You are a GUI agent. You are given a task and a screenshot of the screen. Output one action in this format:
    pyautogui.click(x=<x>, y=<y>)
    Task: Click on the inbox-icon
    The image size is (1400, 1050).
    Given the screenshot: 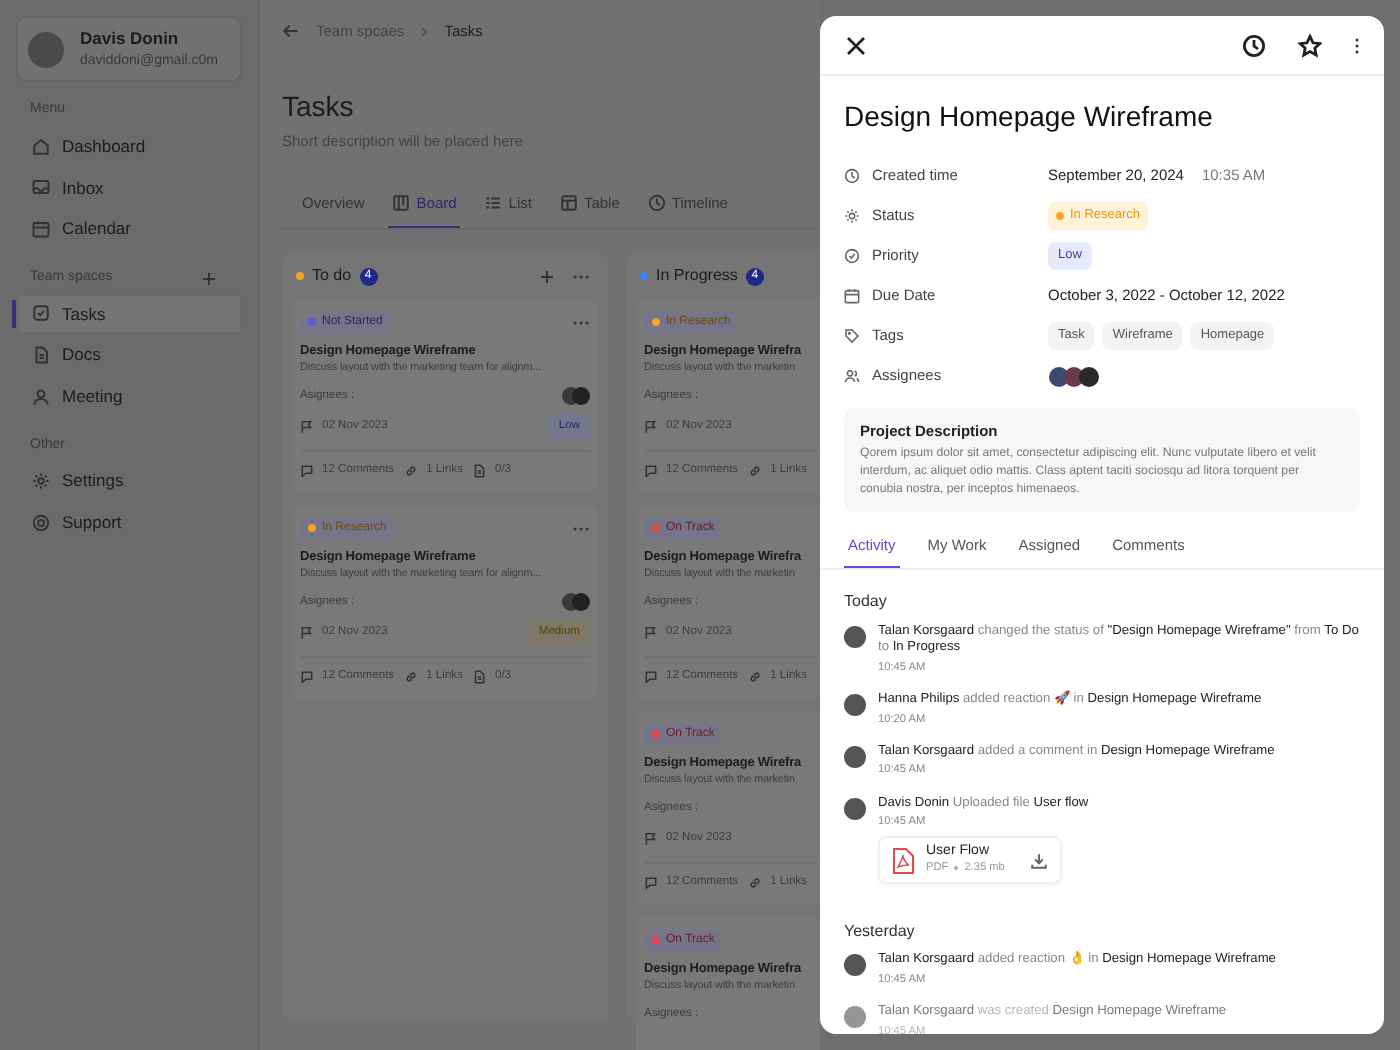 What is the action you would take?
    pyautogui.click(x=41, y=187)
    